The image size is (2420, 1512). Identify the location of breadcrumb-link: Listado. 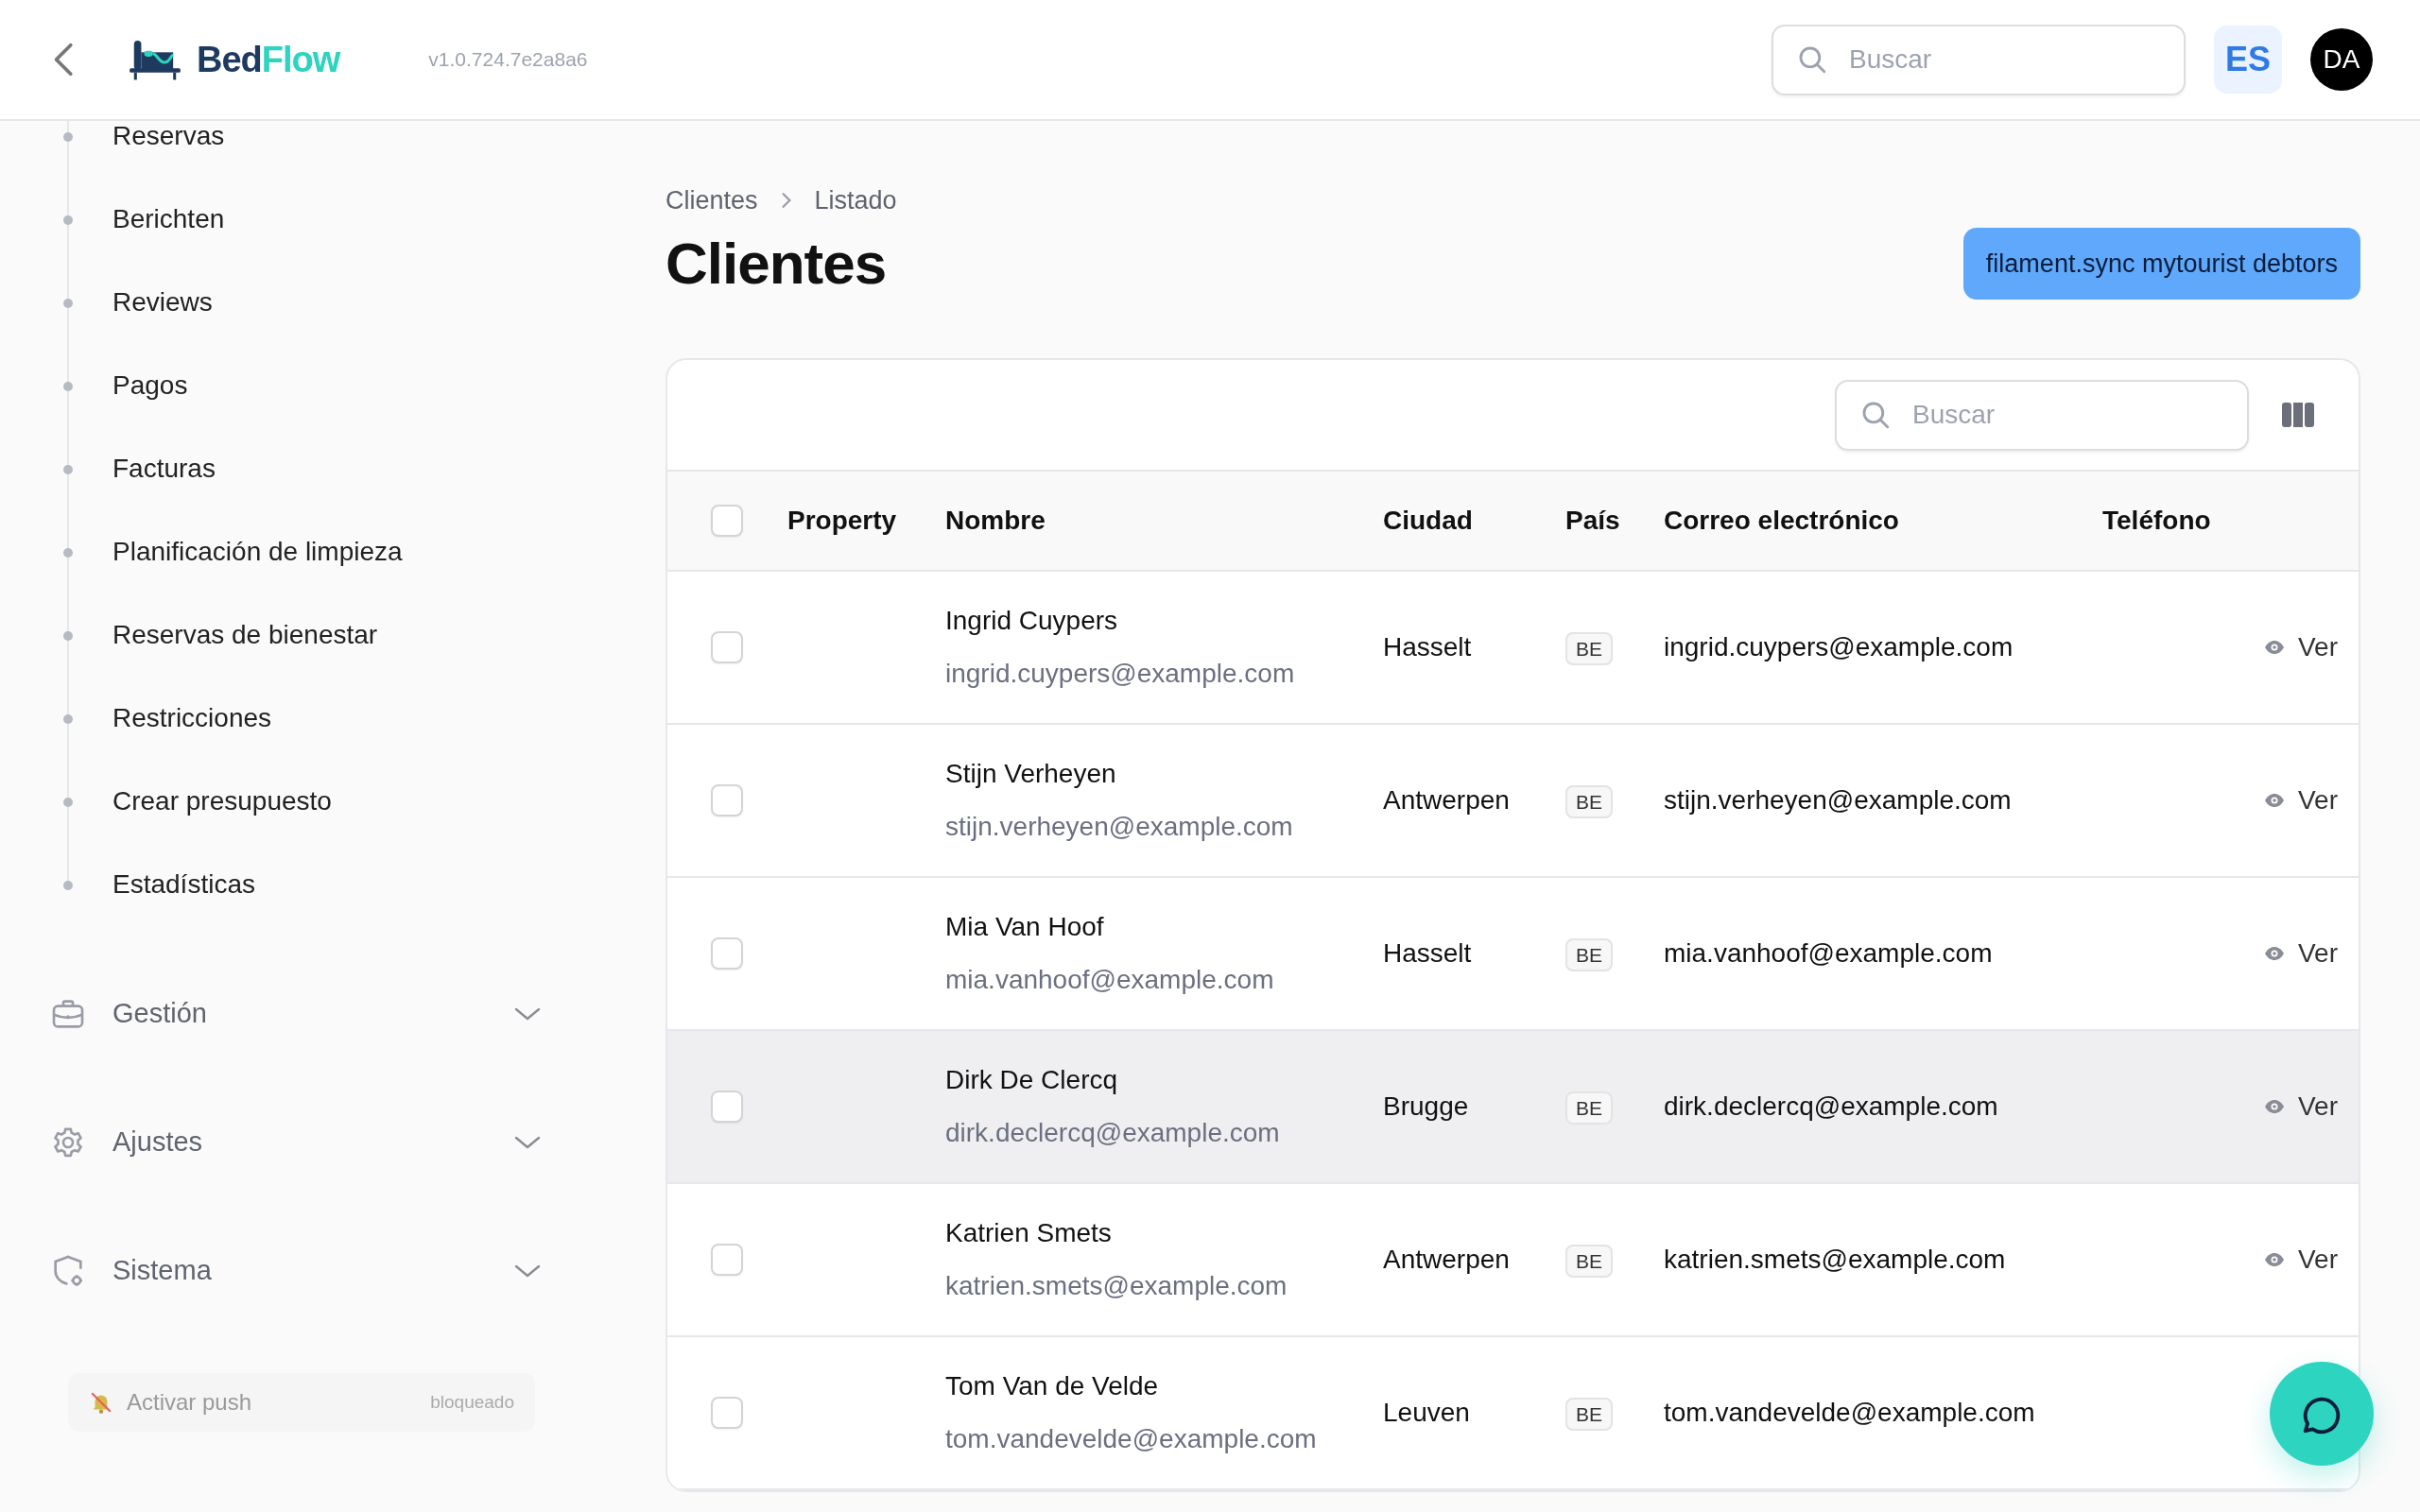
(856, 200).